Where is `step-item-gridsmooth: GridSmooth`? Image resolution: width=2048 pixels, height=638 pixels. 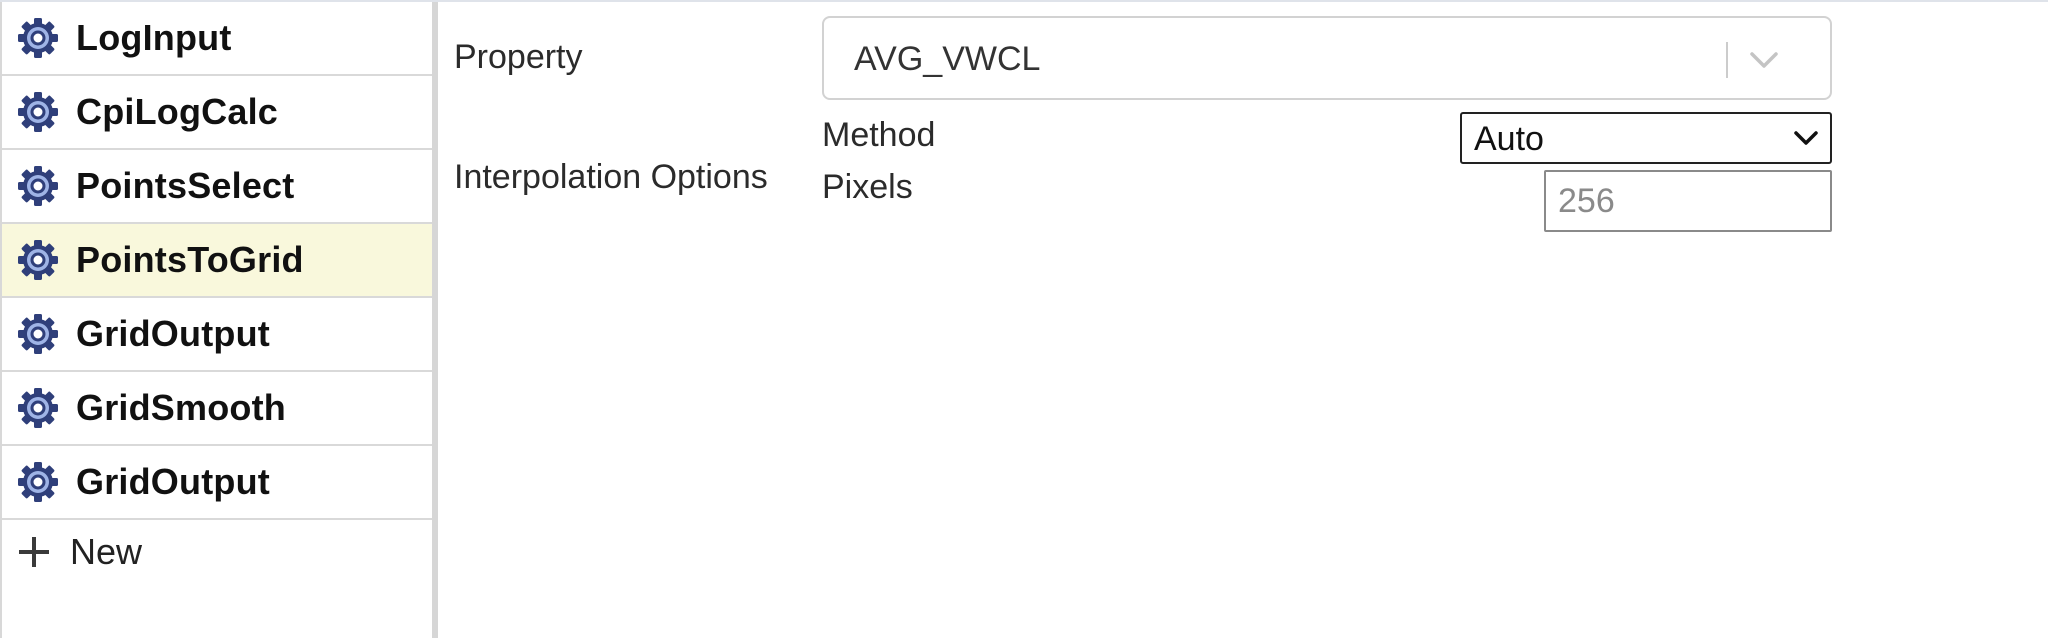
step-item-gridsmooth: GridSmooth is located at coordinates (217, 409).